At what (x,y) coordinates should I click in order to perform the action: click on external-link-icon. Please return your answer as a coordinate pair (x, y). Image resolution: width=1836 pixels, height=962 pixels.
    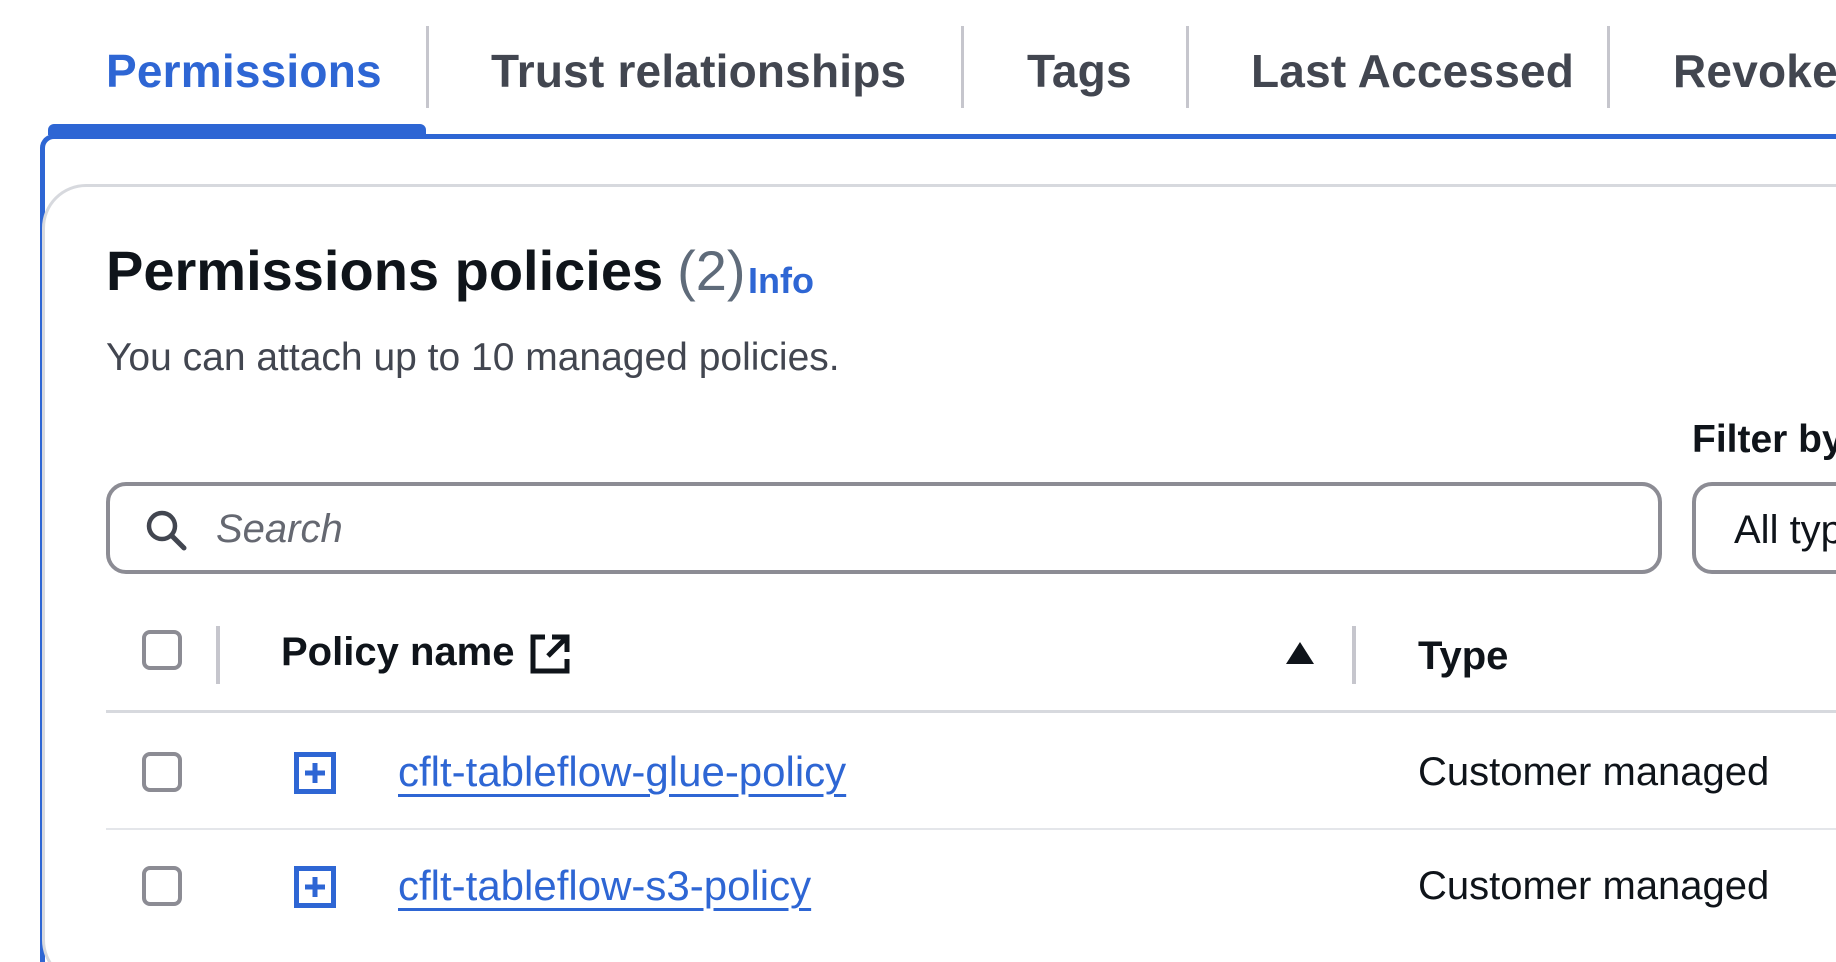
    Looking at the image, I should click on (550, 654).